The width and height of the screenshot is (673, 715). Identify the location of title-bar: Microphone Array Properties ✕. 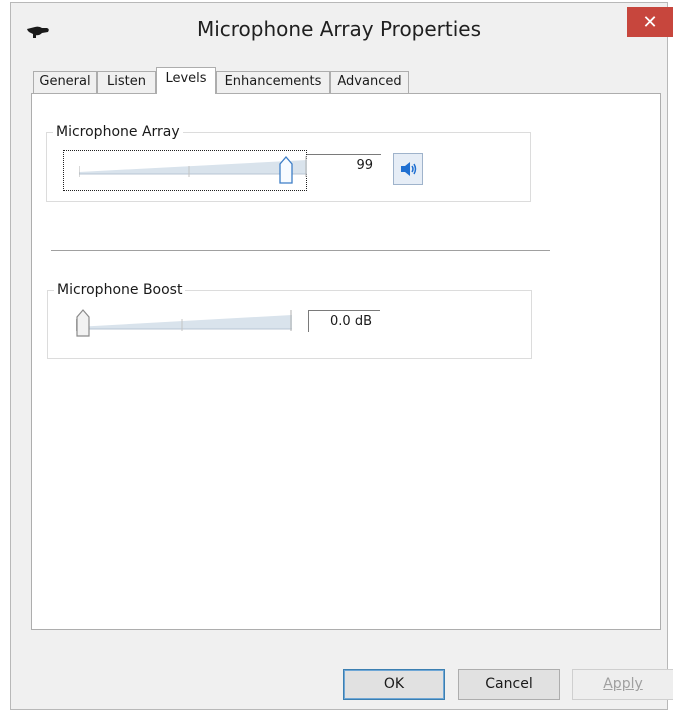
(342, 29).